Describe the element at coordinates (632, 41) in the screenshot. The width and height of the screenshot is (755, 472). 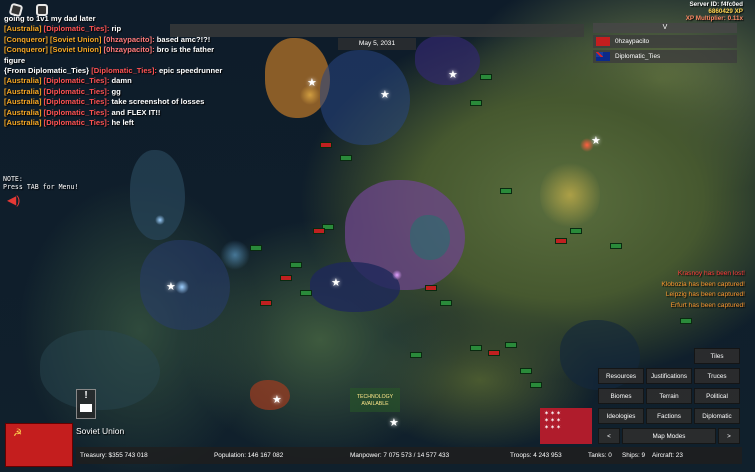
I see `player-name: 0hzaypacito` at that location.